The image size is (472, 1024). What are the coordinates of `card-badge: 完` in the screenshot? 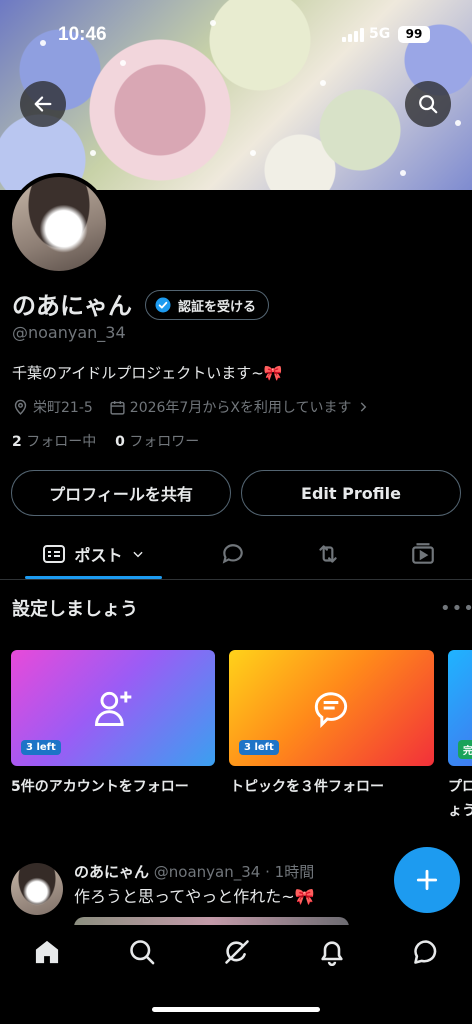 It's located at (465, 749).